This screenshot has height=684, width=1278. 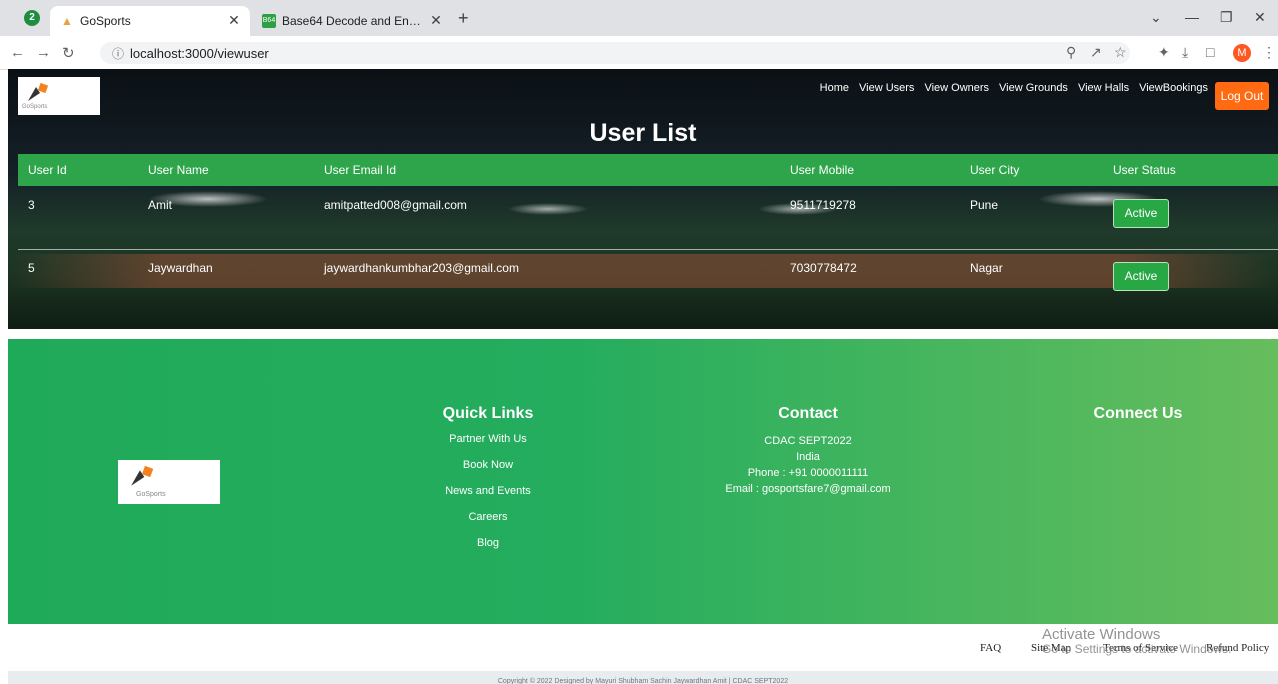 What do you see at coordinates (1144, 170) in the screenshot?
I see `header-user-status: User Status` at bounding box center [1144, 170].